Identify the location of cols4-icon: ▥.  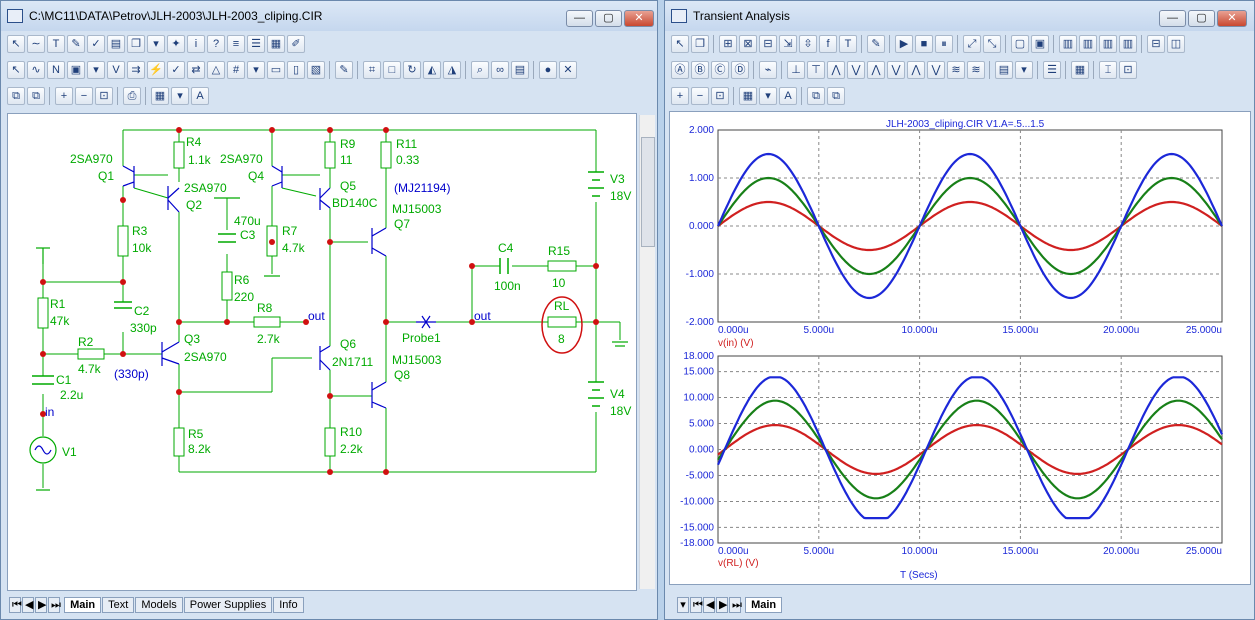
(1128, 44).